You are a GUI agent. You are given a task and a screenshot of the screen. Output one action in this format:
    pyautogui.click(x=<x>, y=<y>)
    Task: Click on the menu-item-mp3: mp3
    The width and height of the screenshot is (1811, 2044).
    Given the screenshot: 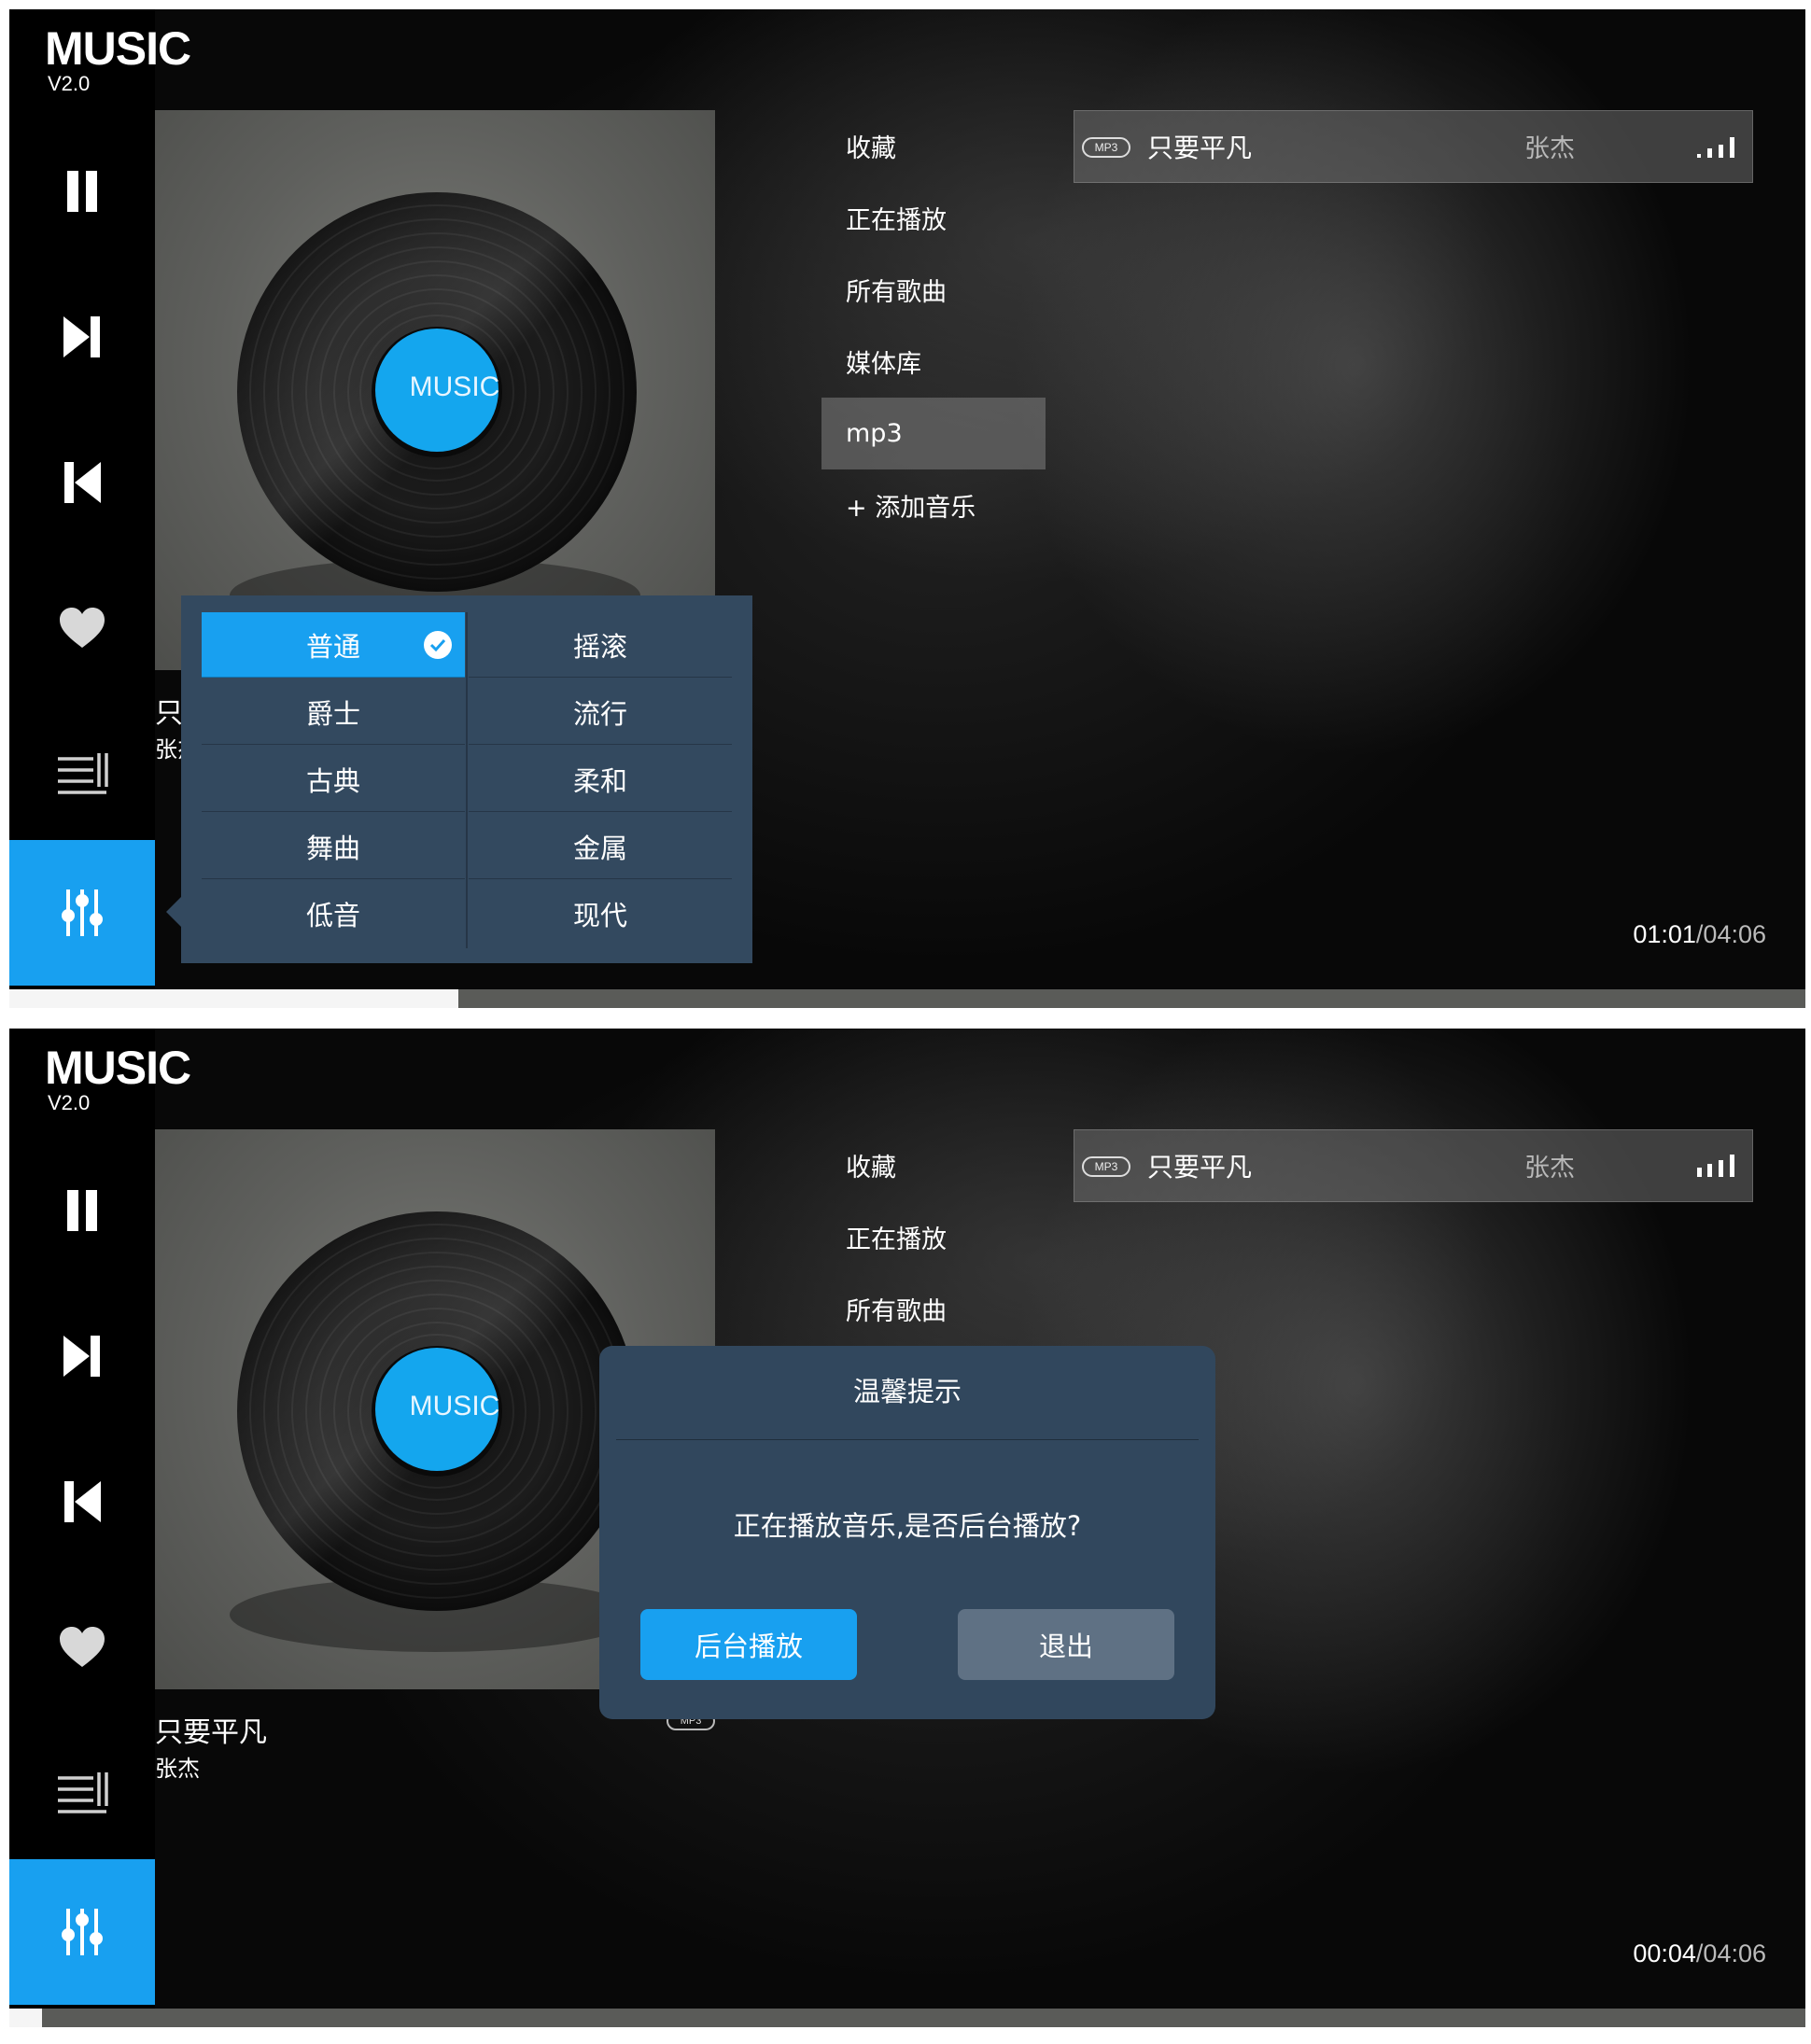 What is the action you would take?
    pyautogui.click(x=933, y=433)
    